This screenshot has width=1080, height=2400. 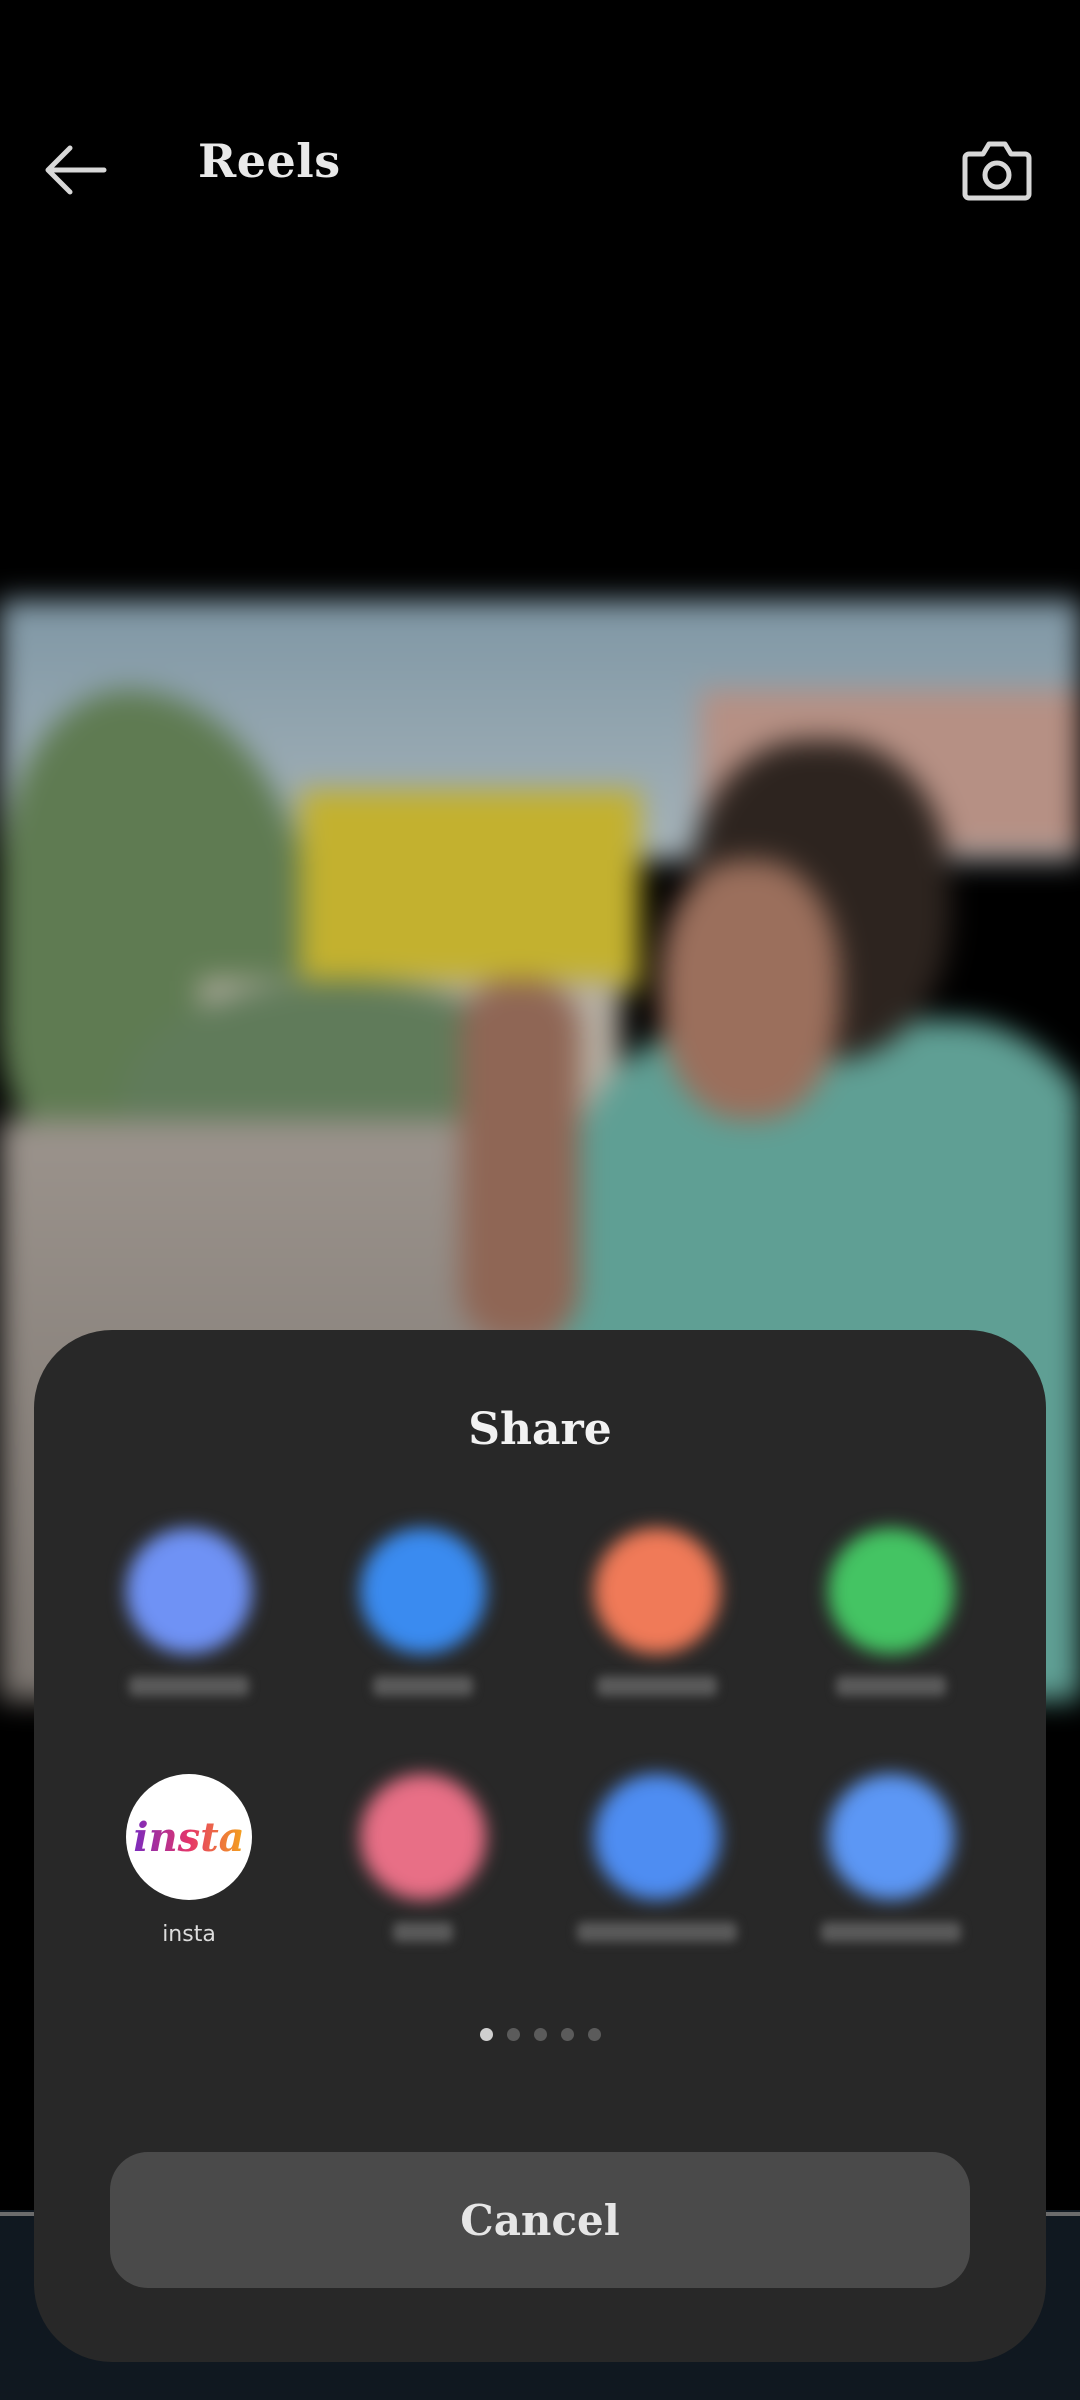 I want to click on top-bar: Reels, so click(x=540, y=170).